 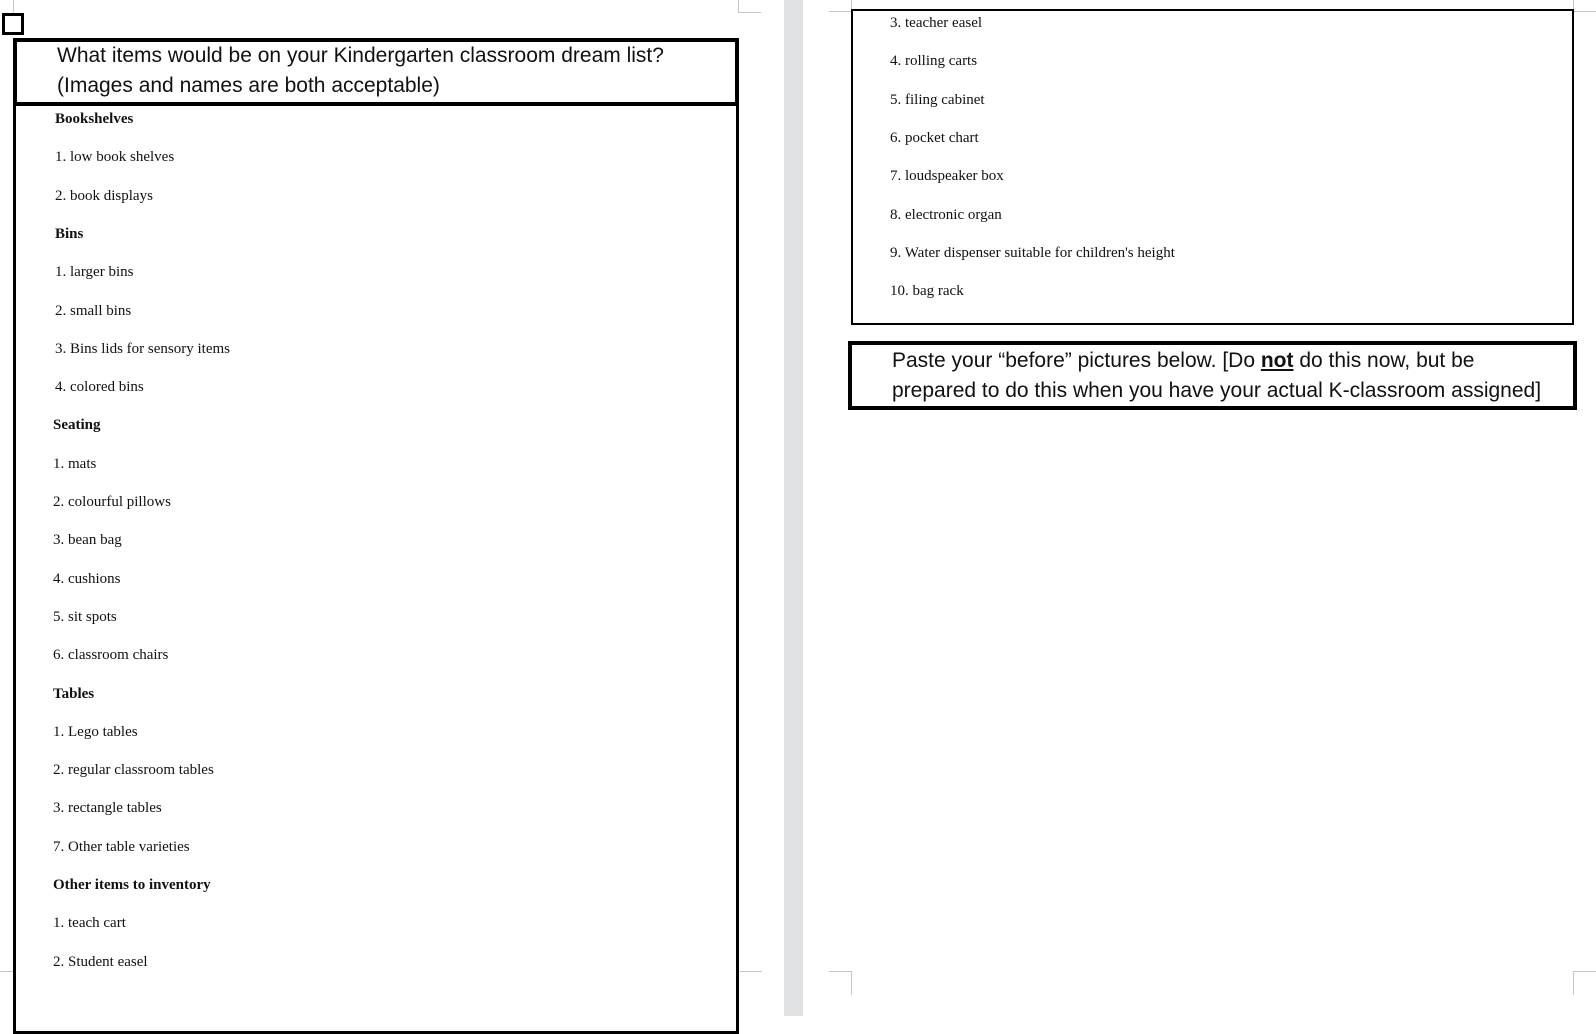 What do you see at coordinates (93, 310) in the screenshot?
I see `list-item: 2. small bins` at bounding box center [93, 310].